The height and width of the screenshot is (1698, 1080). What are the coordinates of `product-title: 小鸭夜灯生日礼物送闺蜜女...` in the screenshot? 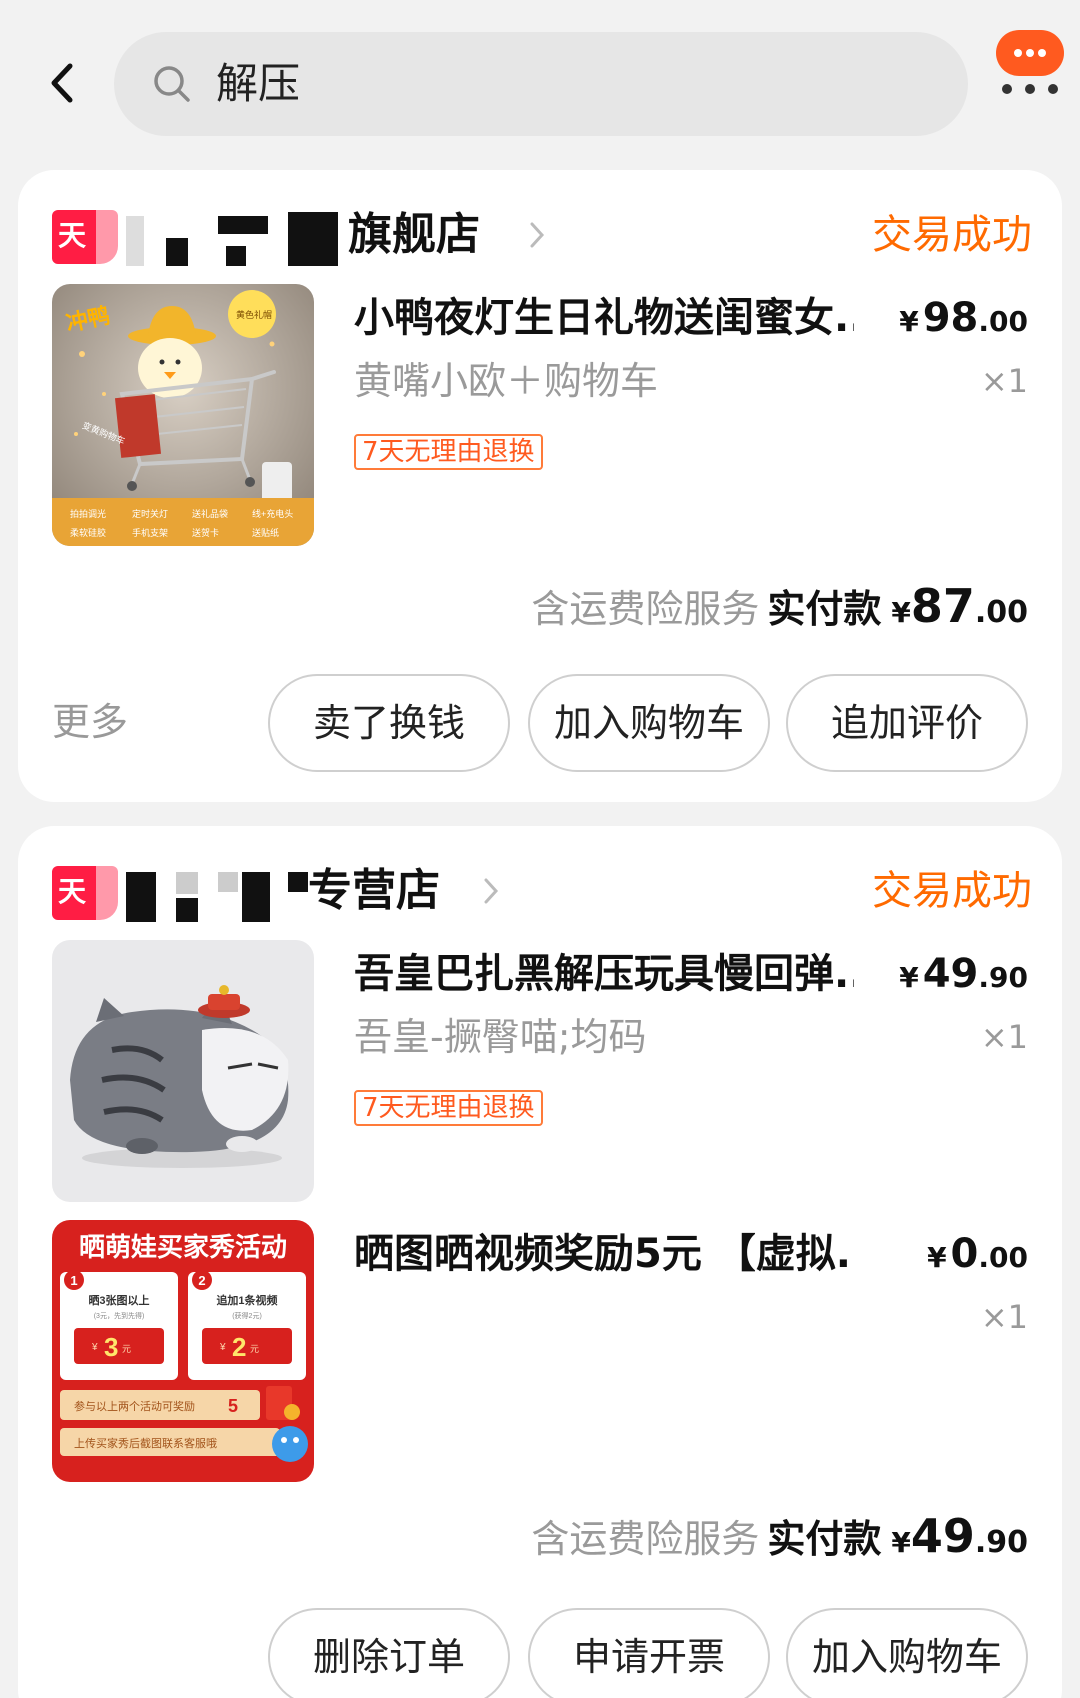 It's located at (604, 318).